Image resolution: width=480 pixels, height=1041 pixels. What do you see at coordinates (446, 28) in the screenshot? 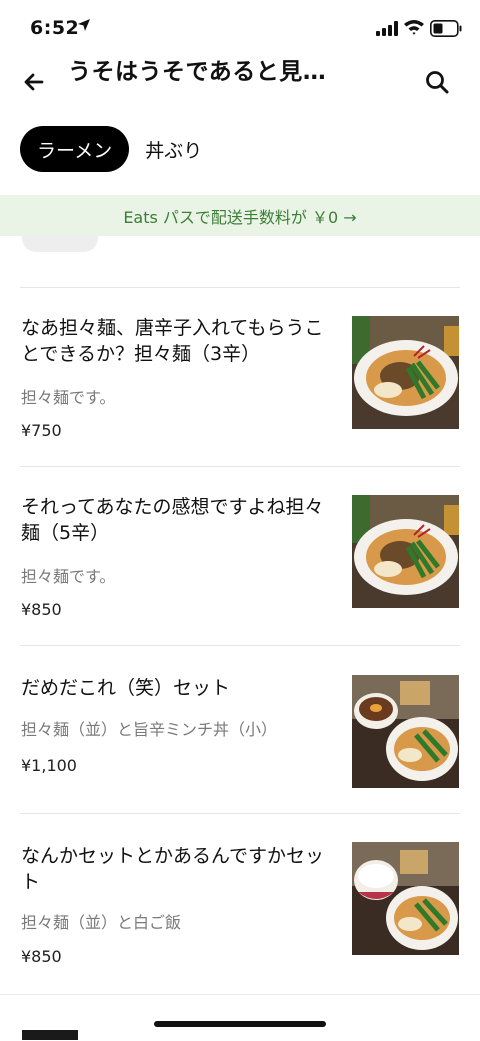
I see `battery-icon` at bounding box center [446, 28].